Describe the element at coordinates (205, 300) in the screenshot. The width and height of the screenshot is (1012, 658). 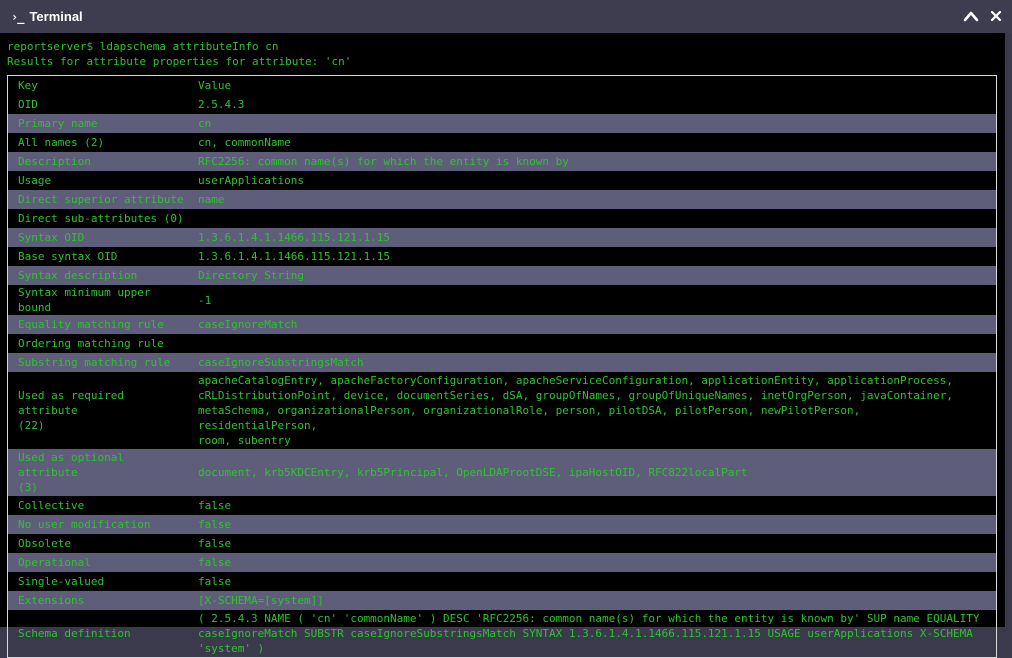
I see `row-value: -1` at that location.